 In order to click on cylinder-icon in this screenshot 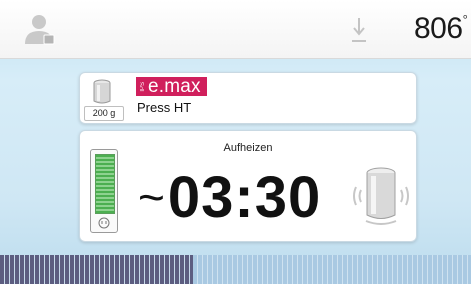, I will do `click(102, 91)`.